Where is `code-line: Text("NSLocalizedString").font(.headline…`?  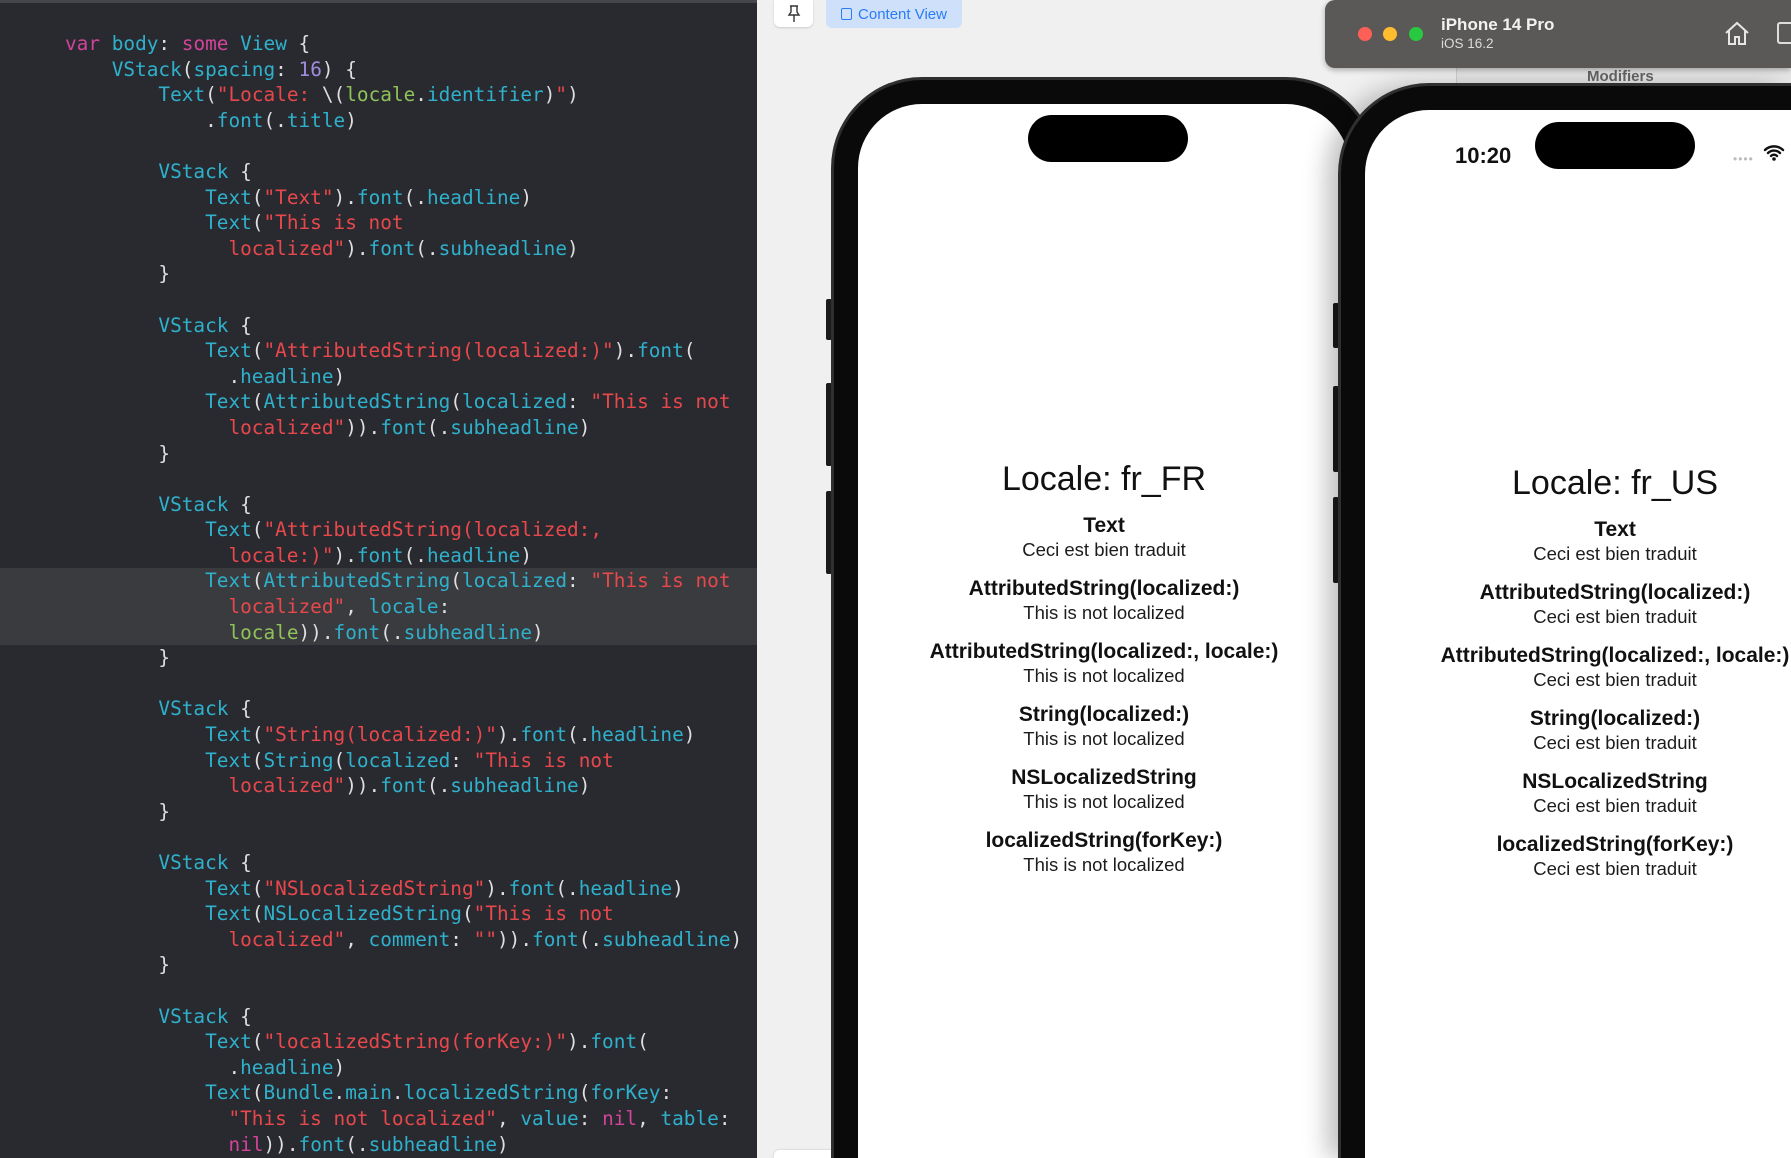
code-line: Text("NSLocalizedString").font(.headline… is located at coordinates (378, 889).